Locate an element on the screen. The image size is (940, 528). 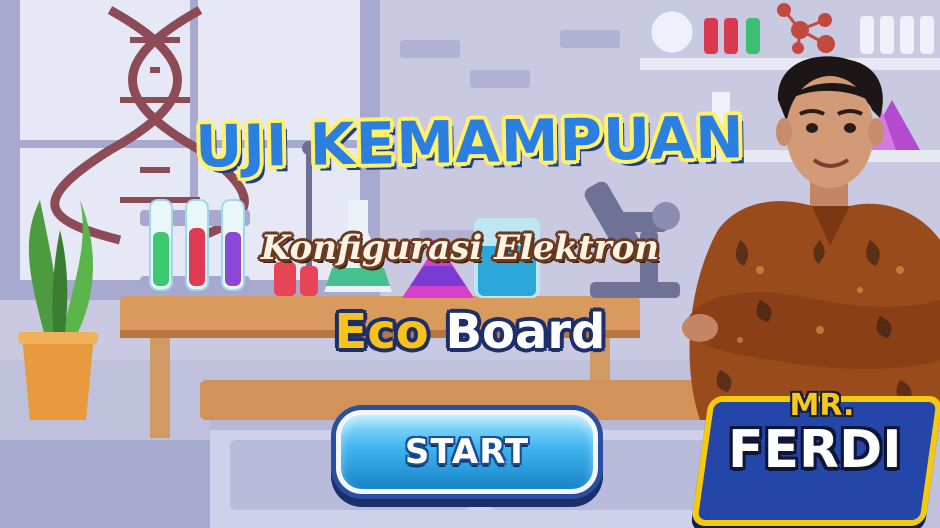
start-button-label: START is located at coordinates (467, 452).